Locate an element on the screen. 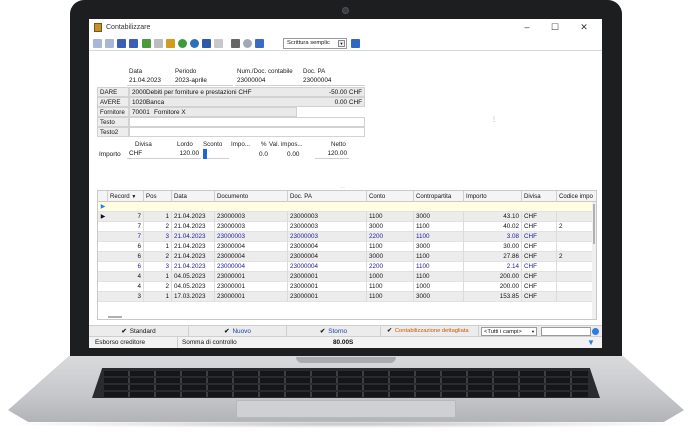  grid-col-documento: Documento is located at coordinates (251, 196).